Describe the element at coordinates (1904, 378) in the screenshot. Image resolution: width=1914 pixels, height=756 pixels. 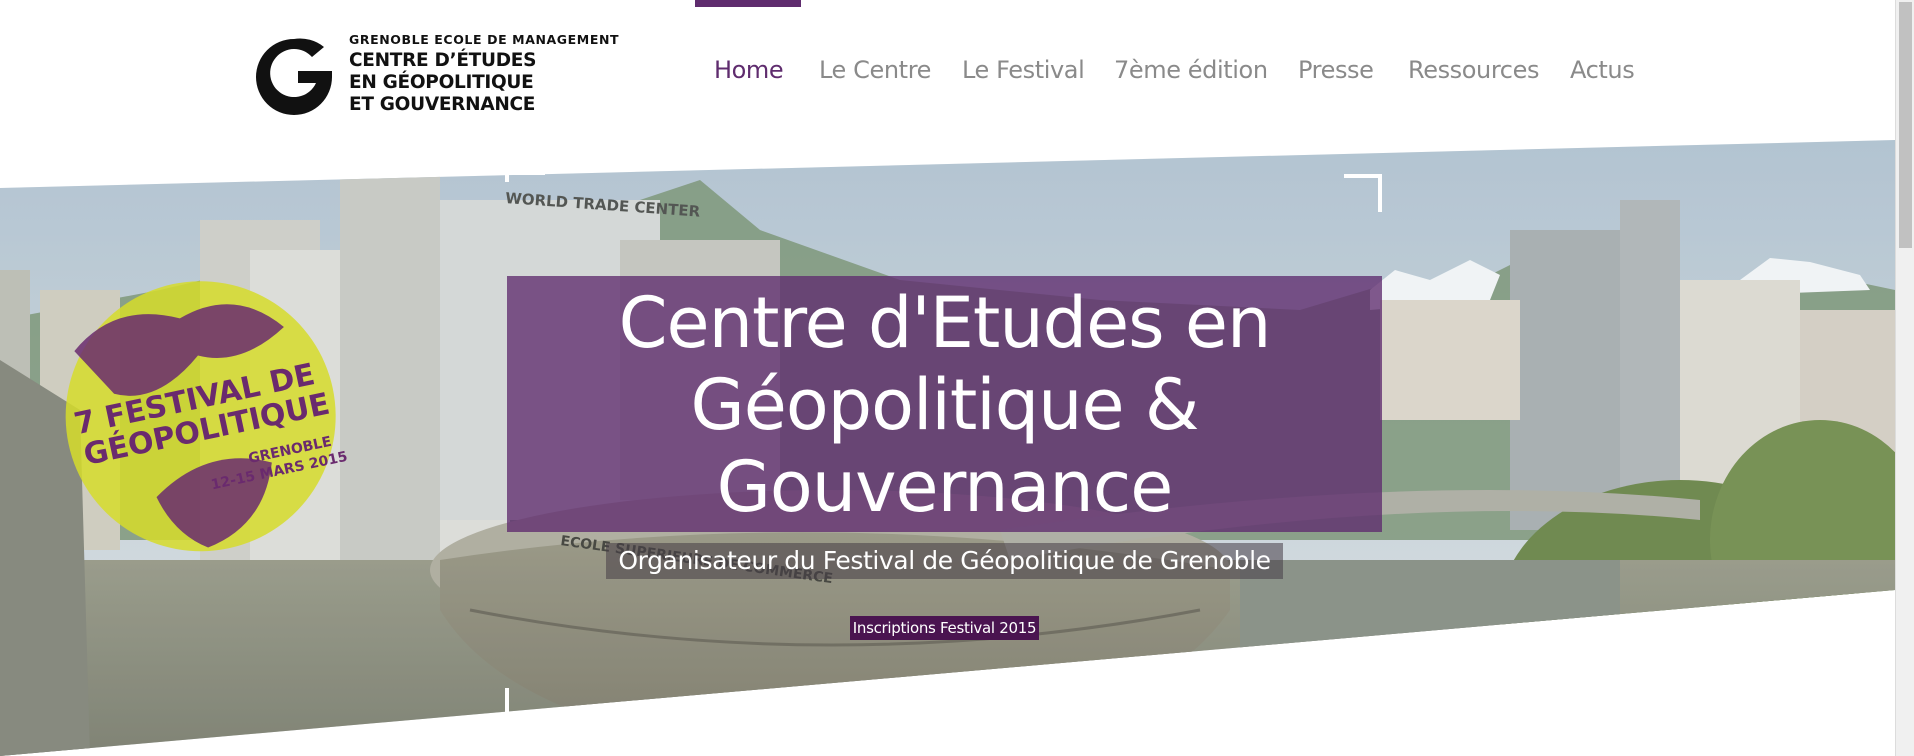
I see `vertical-scrollbar` at that location.